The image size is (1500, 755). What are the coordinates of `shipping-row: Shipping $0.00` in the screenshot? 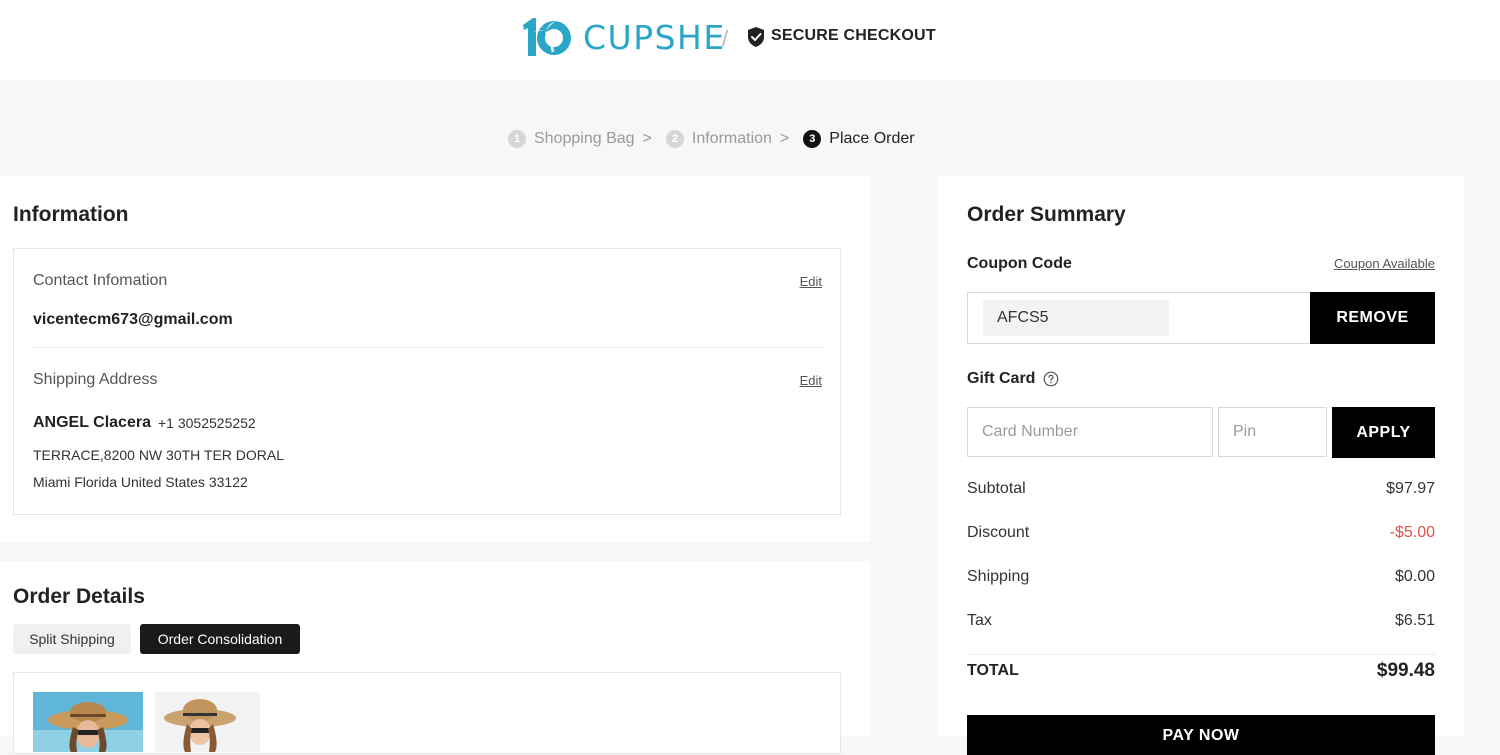 It's located at (1201, 577).